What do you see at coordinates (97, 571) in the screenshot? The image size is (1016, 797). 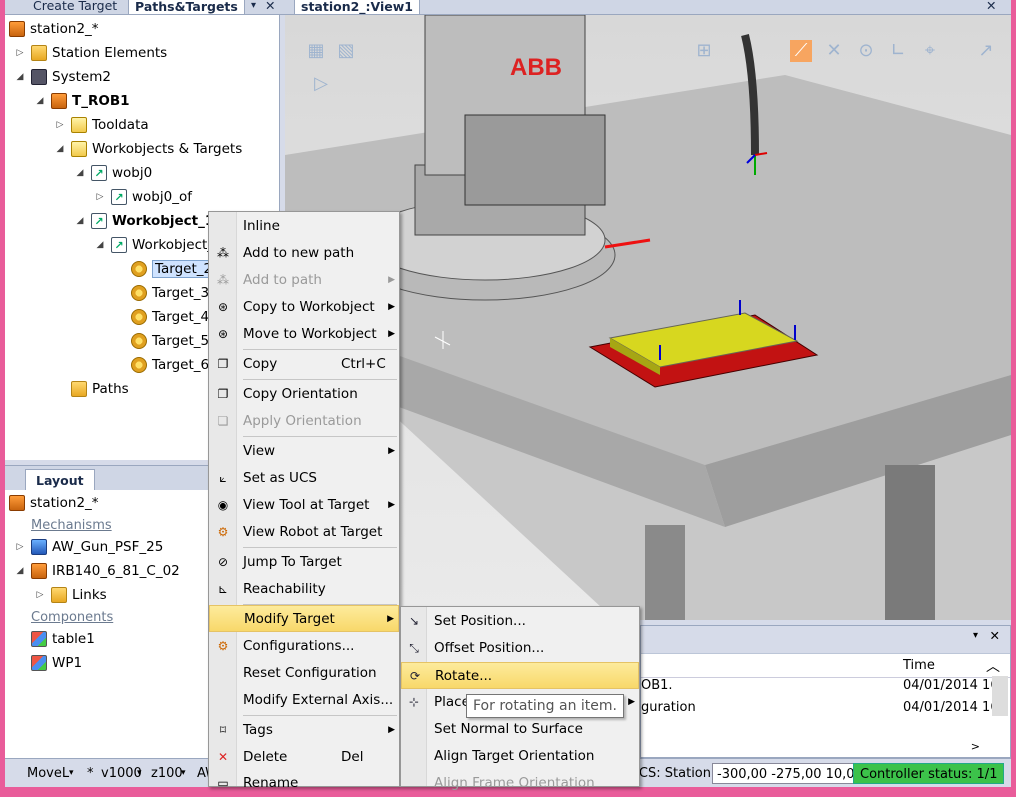 I see `layout-robot: ◢ IRB140_6_81_C_02` at bounding box center [97, 571].